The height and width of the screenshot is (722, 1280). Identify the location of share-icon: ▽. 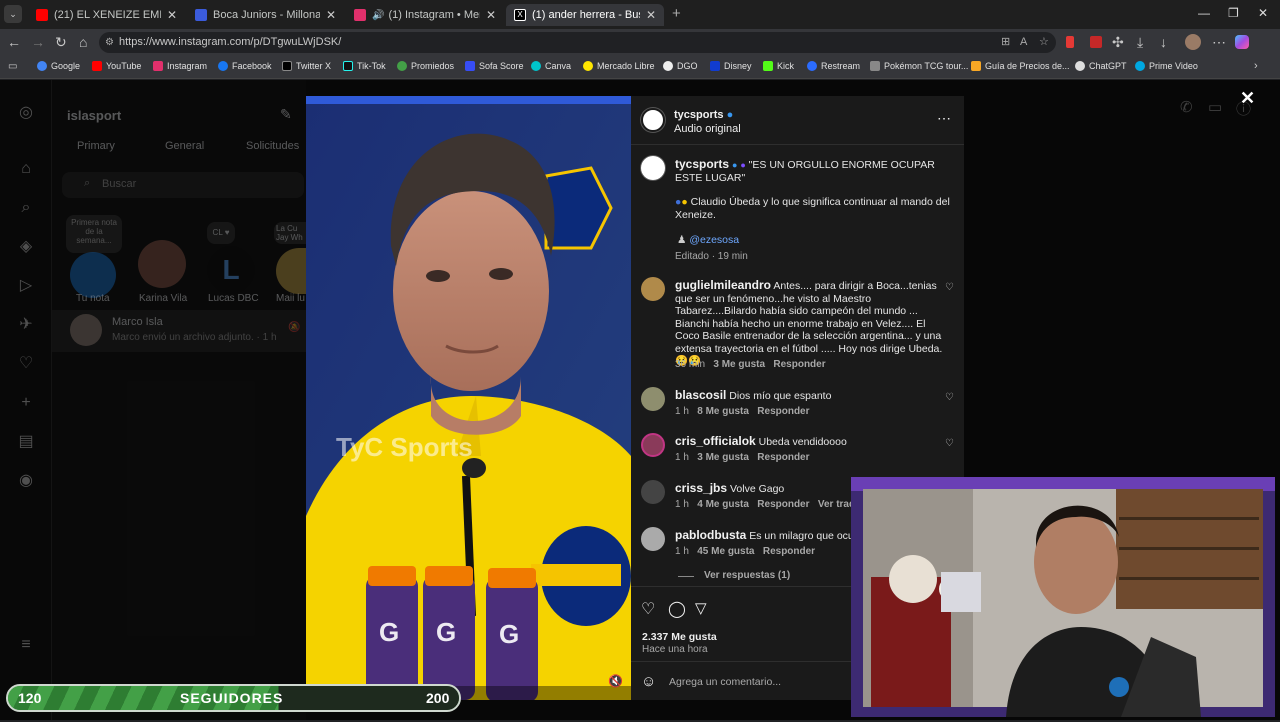
(701, 608).